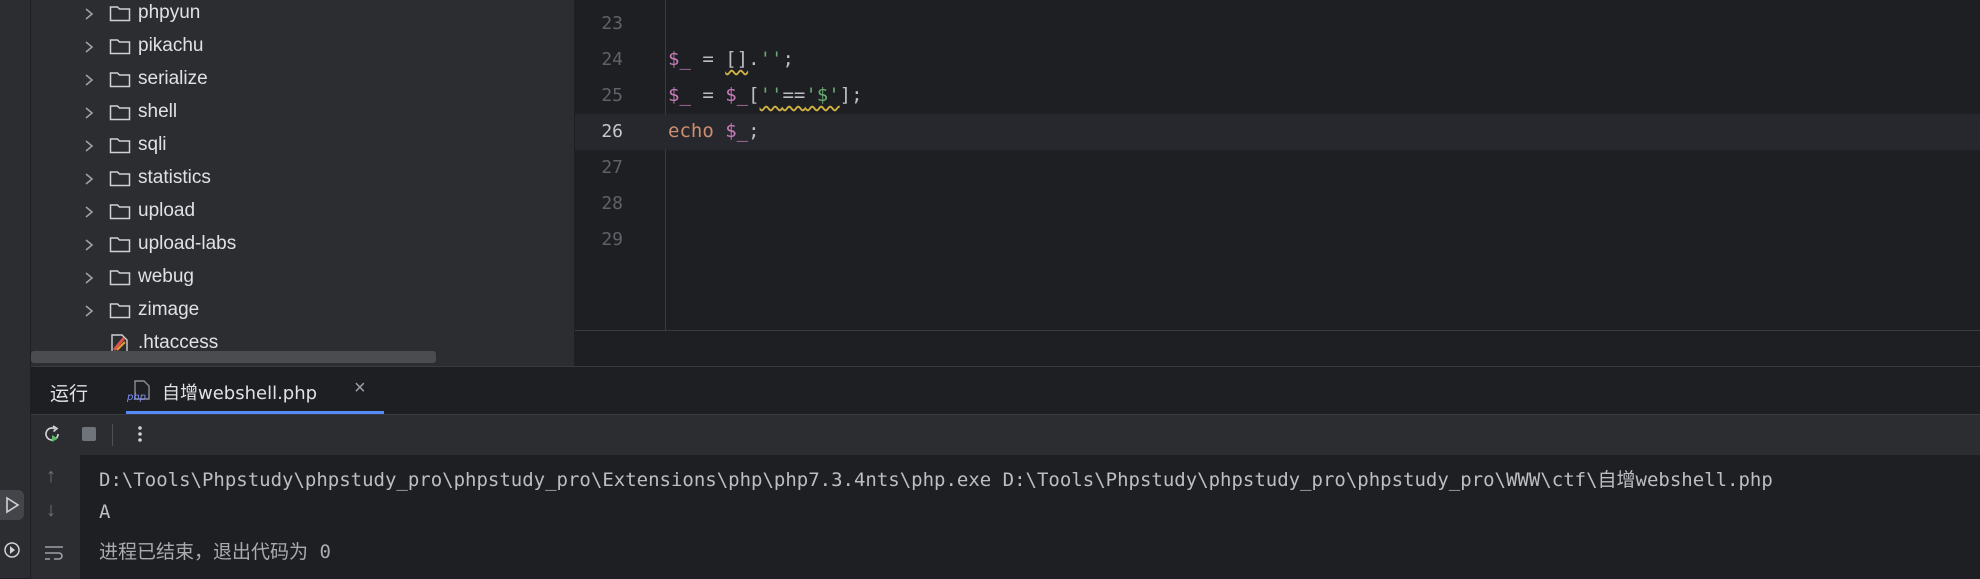 This screenshot has width=1980, height=579. What do you see at coordinates (240, 393) in the screenshot?
I see `run-tab-label: 自增webshell.php` at bounding box center [240, 393].